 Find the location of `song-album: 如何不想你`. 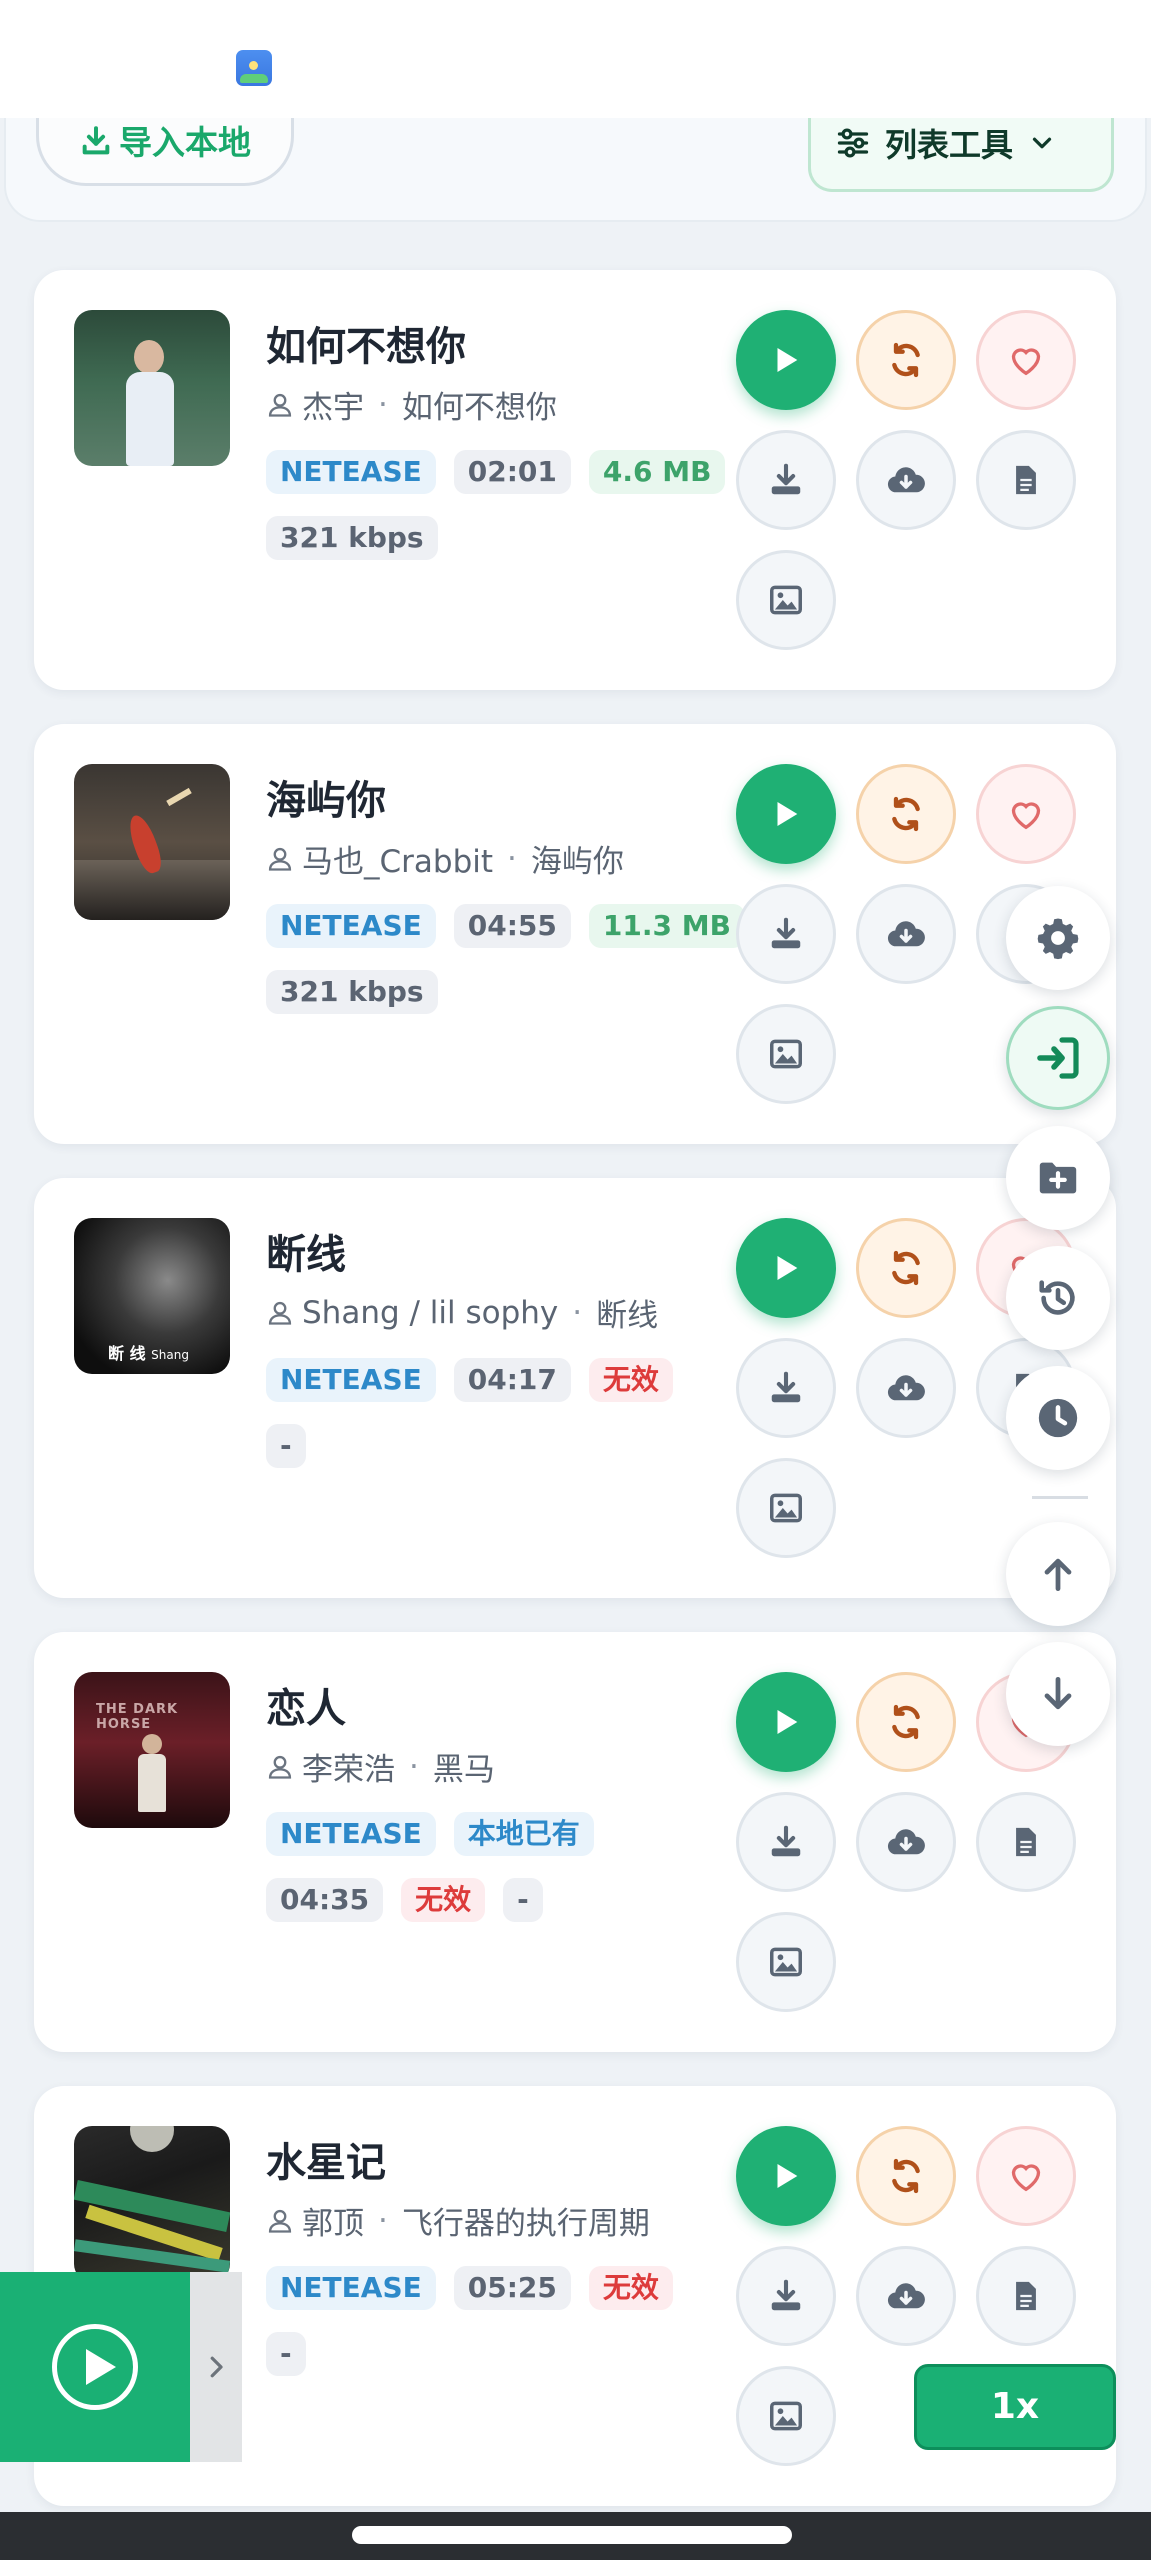

song-album: 如何不想你 is located at coordinates (479, 408).